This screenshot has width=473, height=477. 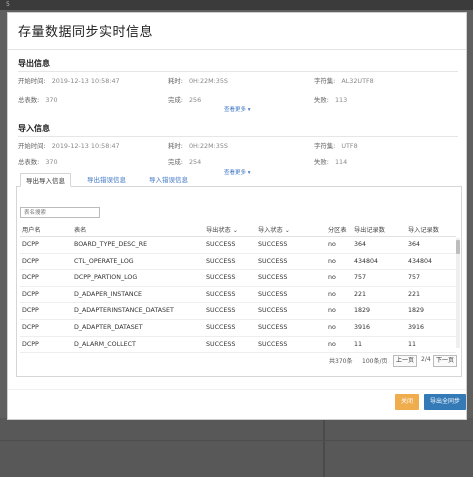 What do you see at coordinates (362, 327) in the screenshot?
I see `cell-export-count: 3916` at bounding box center [362, 327].